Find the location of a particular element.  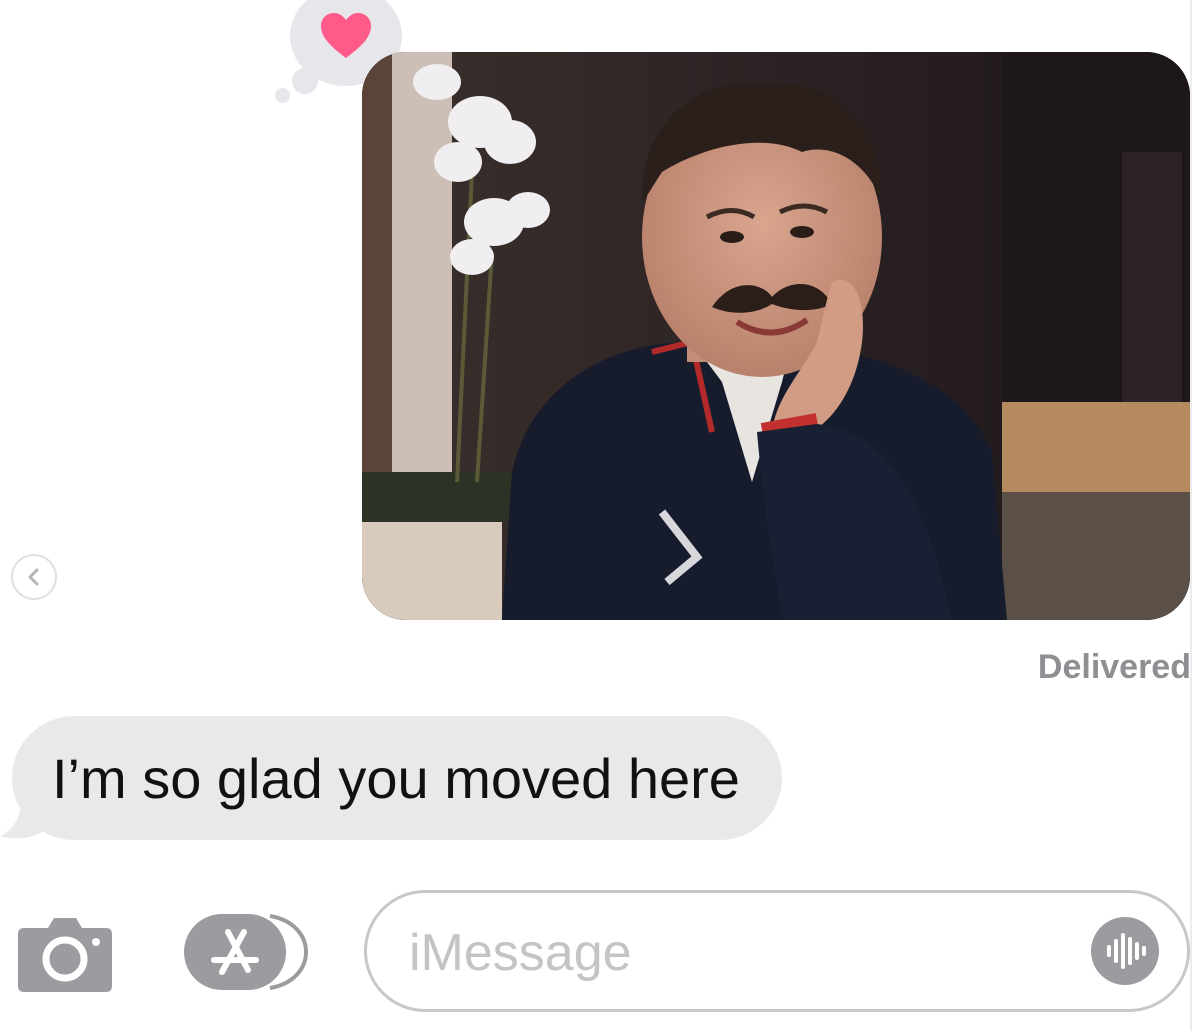

audio-waveform-icon is located at coordinates (1126, 951).